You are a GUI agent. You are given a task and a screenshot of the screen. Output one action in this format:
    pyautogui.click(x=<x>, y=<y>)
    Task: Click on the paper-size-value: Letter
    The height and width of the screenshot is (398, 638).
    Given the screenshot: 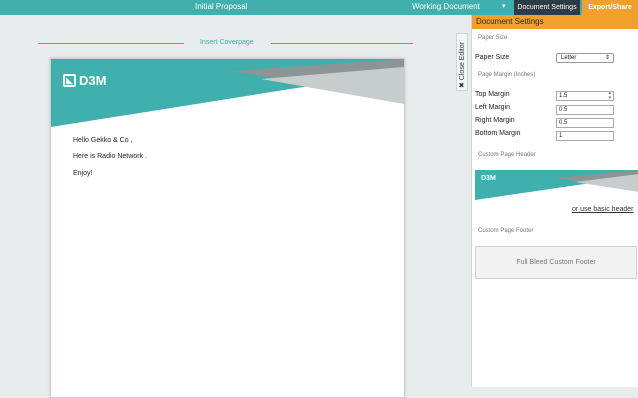 What is the action you would take?
    pyautogui.click(x=569, y=58)
    